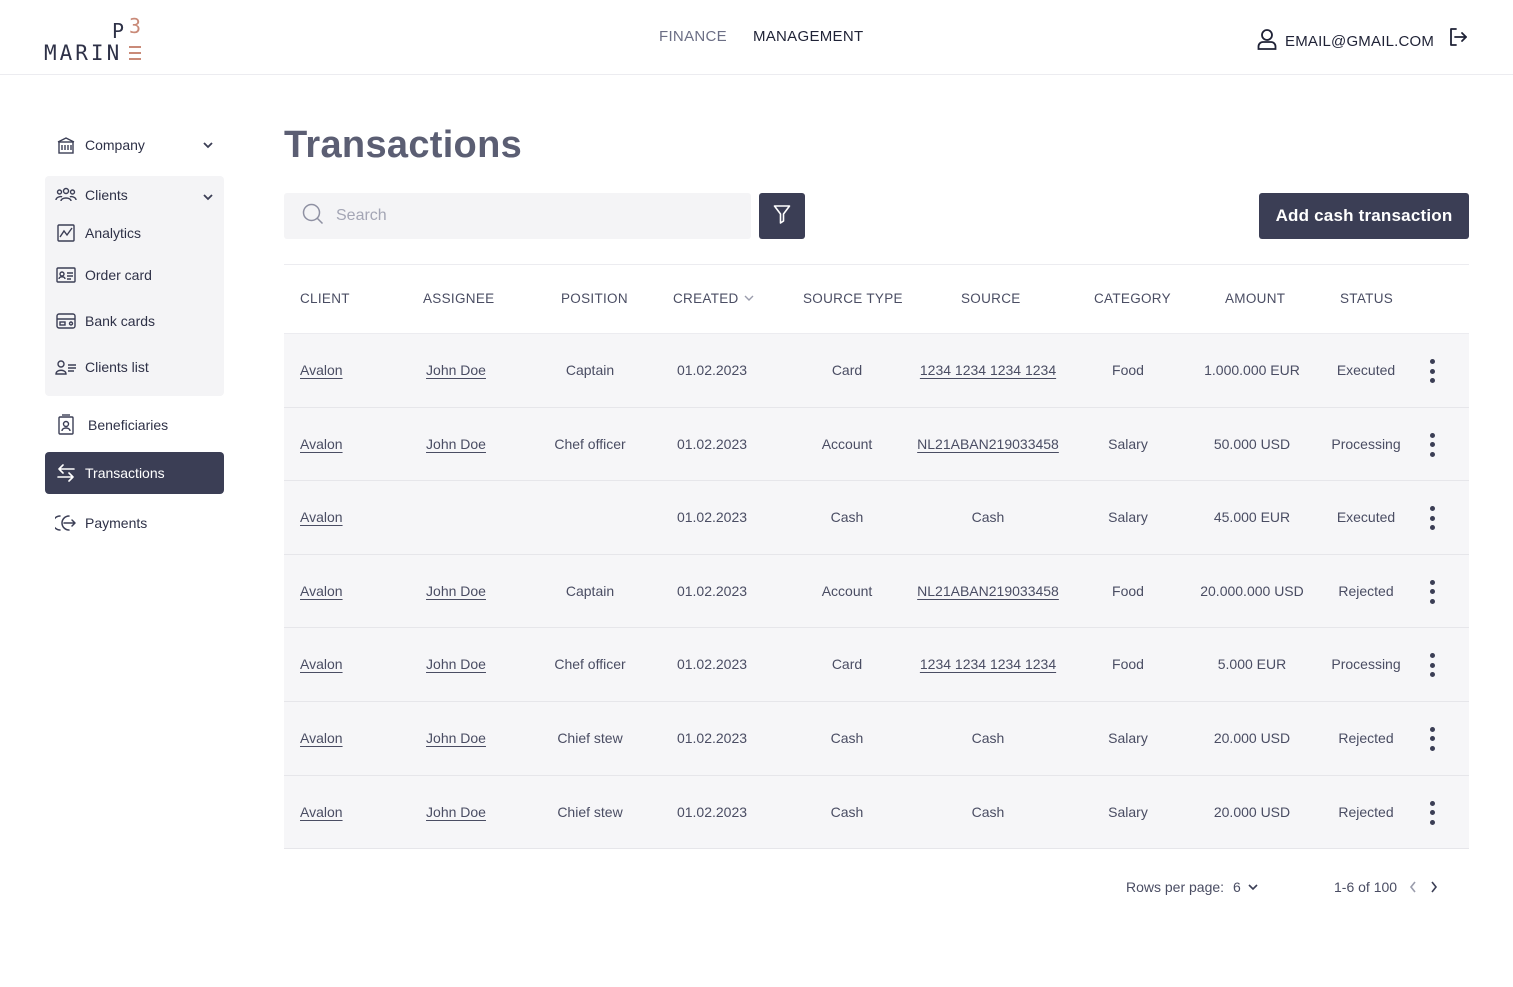 Image resolution: width=1513 pixels, height=987 pixels. Describe the element at coordinates (714, 298) in the screenshot. I see `column-header-created: CREATED` at that location.